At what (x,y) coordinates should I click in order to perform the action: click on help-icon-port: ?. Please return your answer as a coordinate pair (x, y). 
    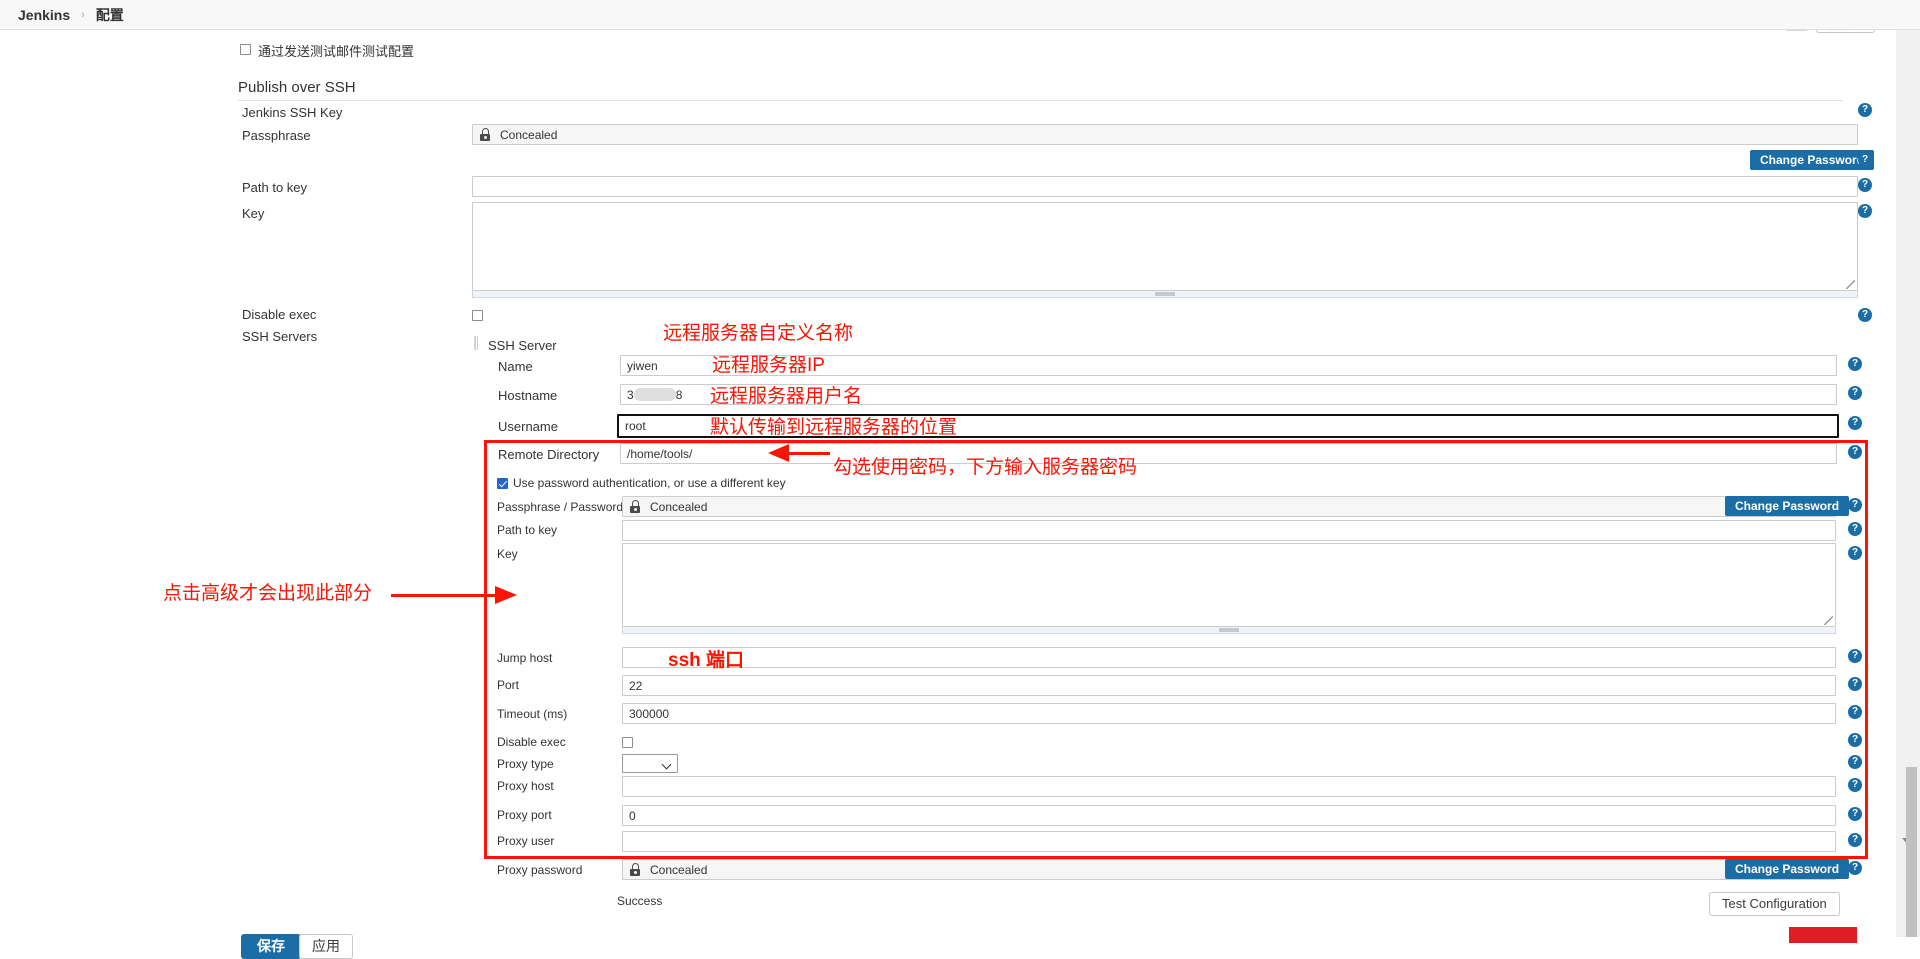
    Looking at the image, I should click on (1855, 684).